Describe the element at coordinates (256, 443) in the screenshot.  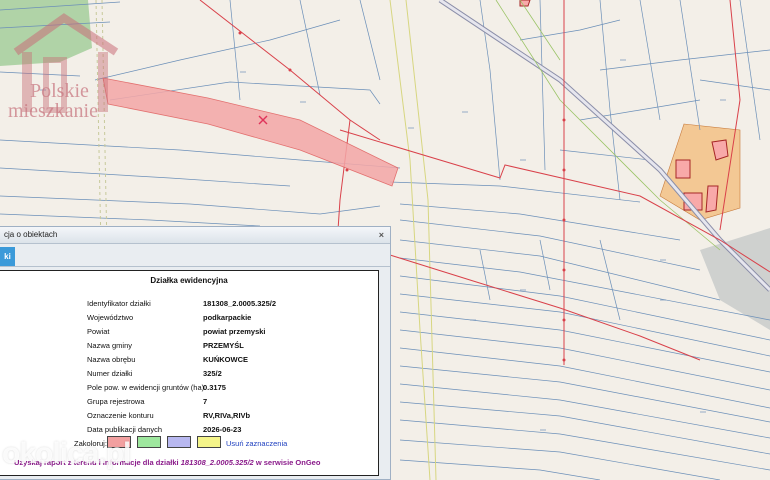
I see `clear-selection-link: Usuń zaznaczenia` at that location.